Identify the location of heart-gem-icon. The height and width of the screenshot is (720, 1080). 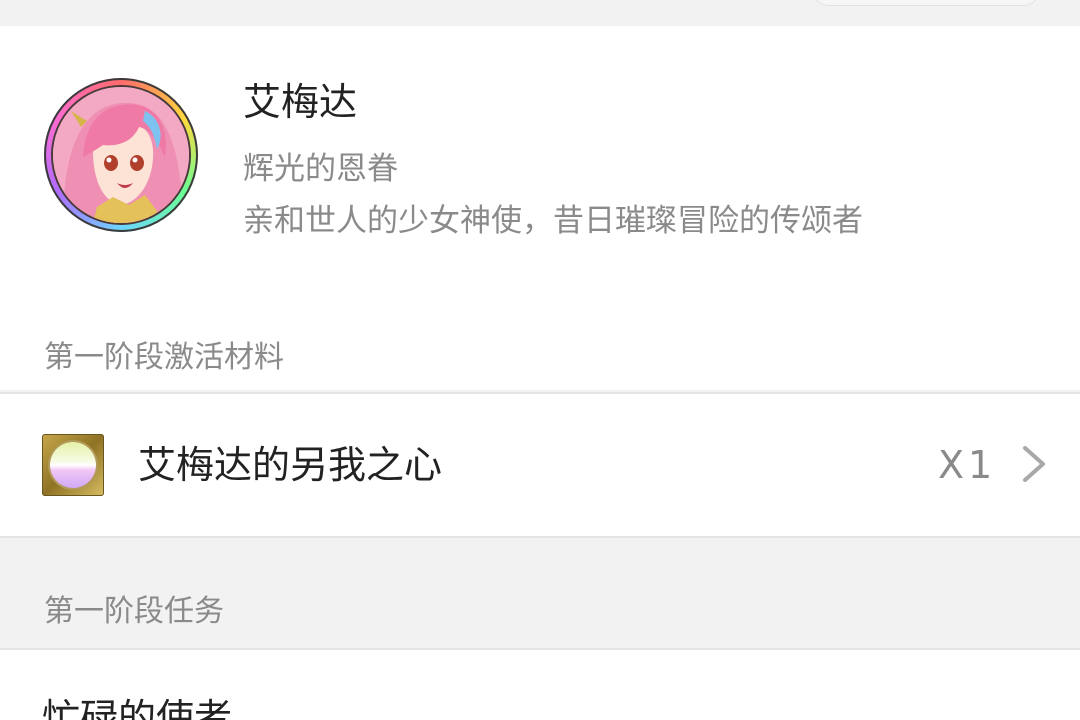
(73, 465).